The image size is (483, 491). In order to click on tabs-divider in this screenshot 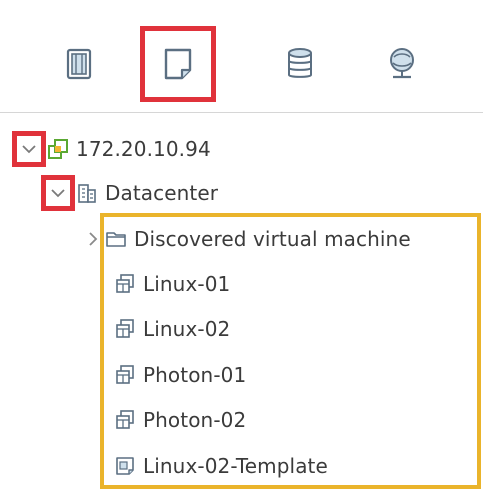, I will do `click(241, 112)`.